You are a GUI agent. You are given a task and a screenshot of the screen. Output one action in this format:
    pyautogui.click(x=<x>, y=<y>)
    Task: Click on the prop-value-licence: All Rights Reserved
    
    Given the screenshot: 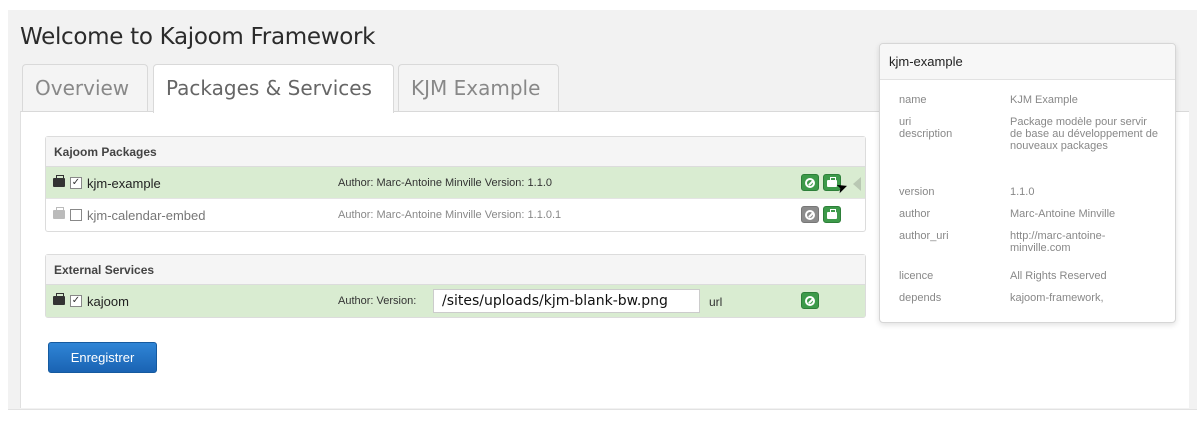 What is the action you would take?
    pyautogui.click(x=1058, y=276)
    